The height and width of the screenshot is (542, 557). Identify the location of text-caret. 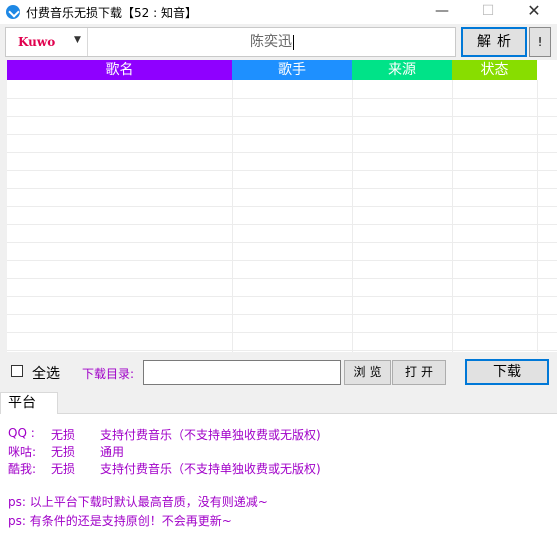
(293, 42).